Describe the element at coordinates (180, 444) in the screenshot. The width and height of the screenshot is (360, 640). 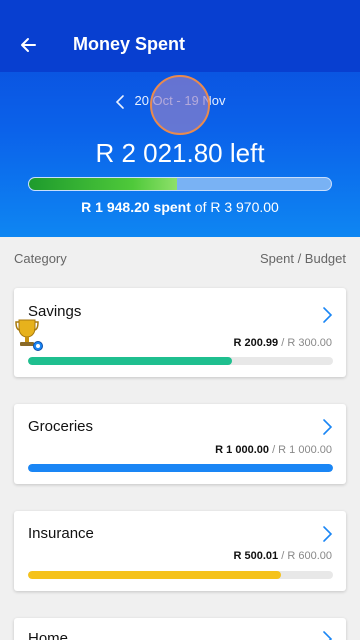
I see `category-card-groceries: Groceries R 1 000.00 / R 1 000.00` at that location.